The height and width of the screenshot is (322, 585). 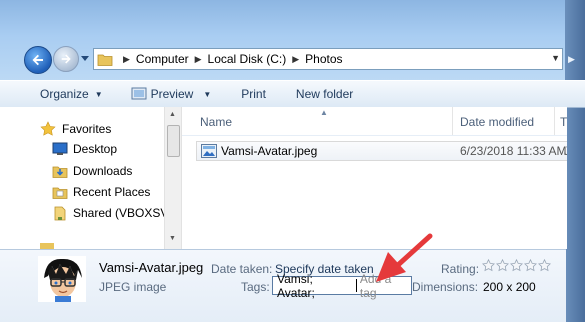 I want to click on address-bar: ▶ Computer ▶ Local Disk (C:) ▶ Photos ▼, so click(x=328, y=59).